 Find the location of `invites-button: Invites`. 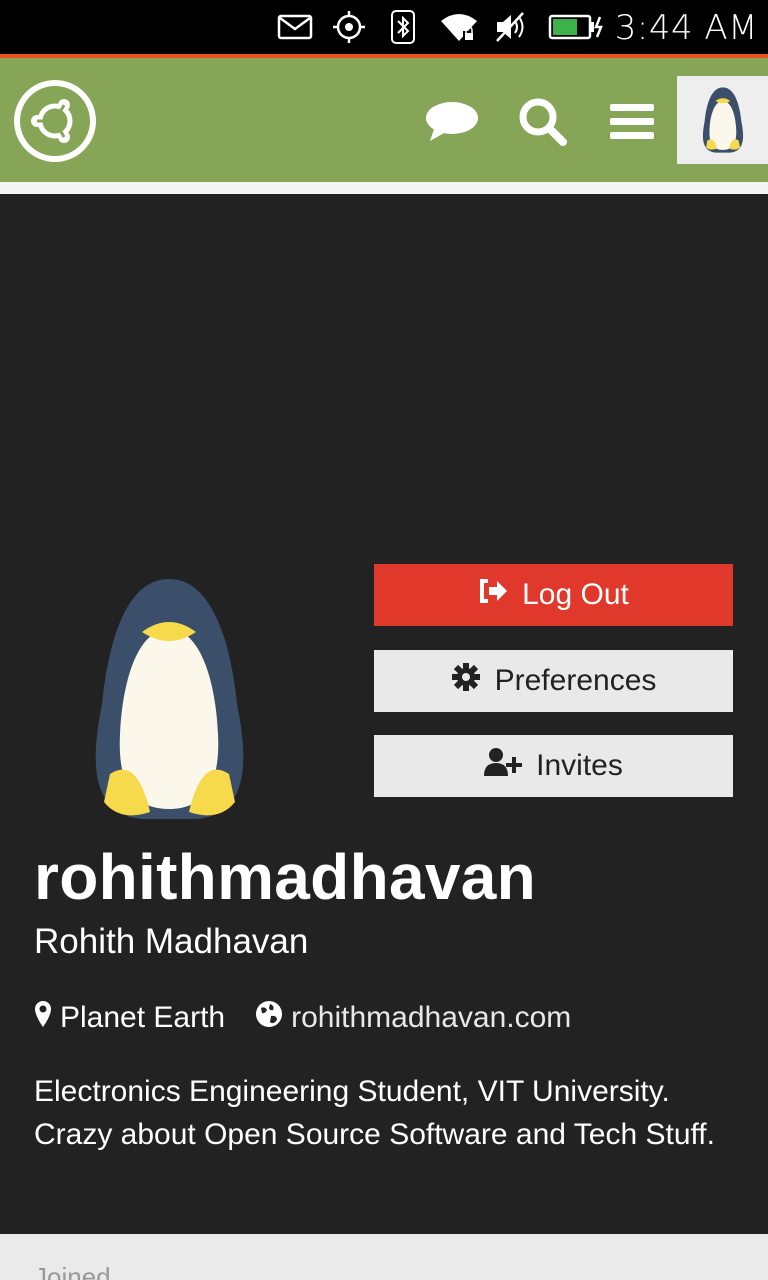

invites-button: Invites is located at coordinates (553, 766).